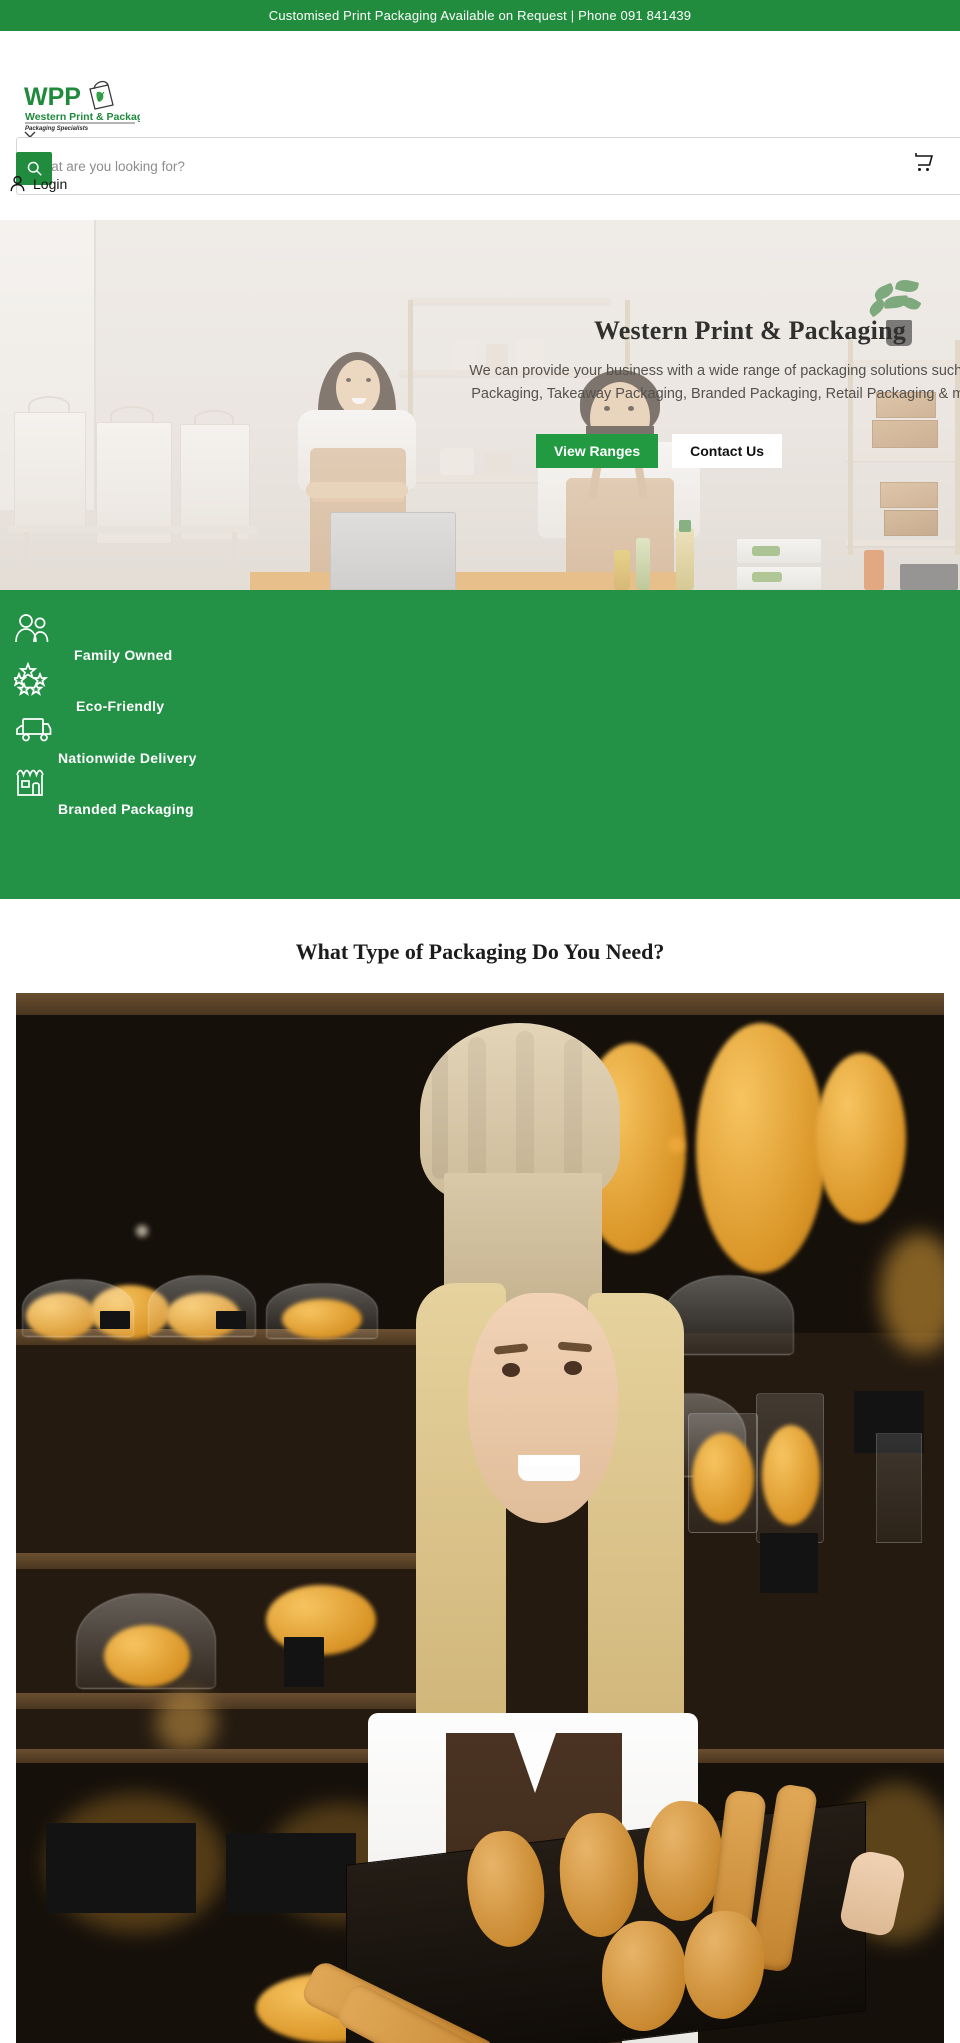 This screenshot has height=2043, width=960. I want to click on leaves-stars-icon, so click(32, 679).